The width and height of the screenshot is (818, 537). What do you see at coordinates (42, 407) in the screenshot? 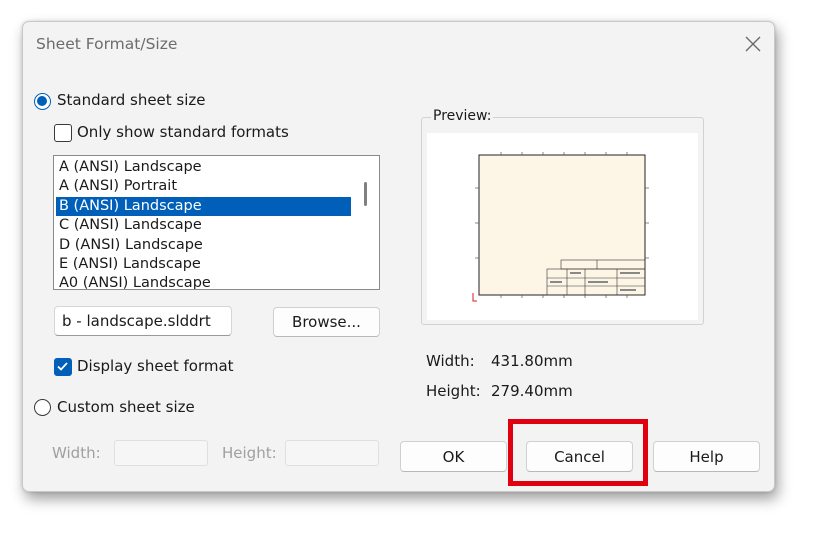
I see `custom-size-radio` at bounding box center [42, 407].